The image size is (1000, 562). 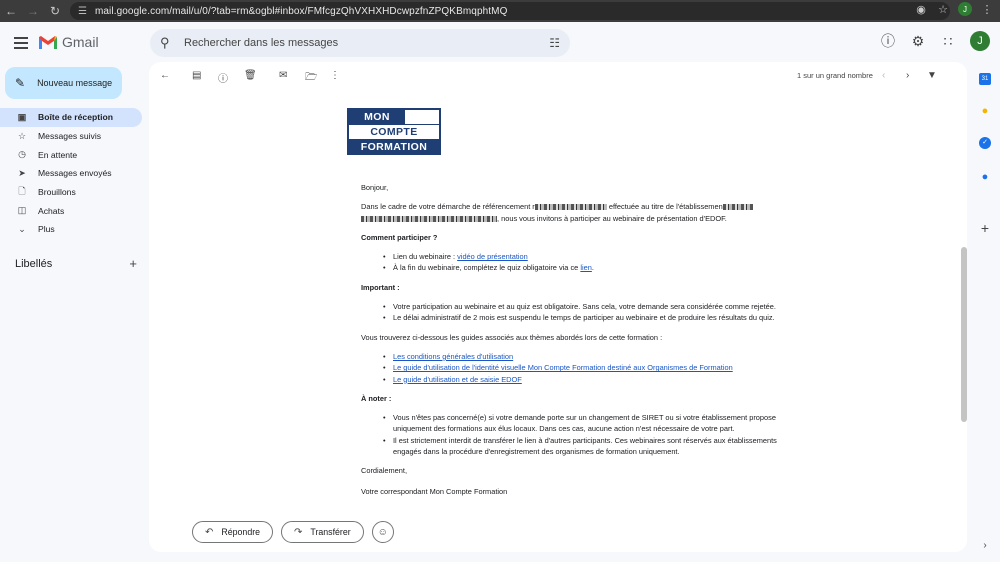 I want to click on sidebar-item-snoozed: ◷ En attente, so click(x=71, y=154).